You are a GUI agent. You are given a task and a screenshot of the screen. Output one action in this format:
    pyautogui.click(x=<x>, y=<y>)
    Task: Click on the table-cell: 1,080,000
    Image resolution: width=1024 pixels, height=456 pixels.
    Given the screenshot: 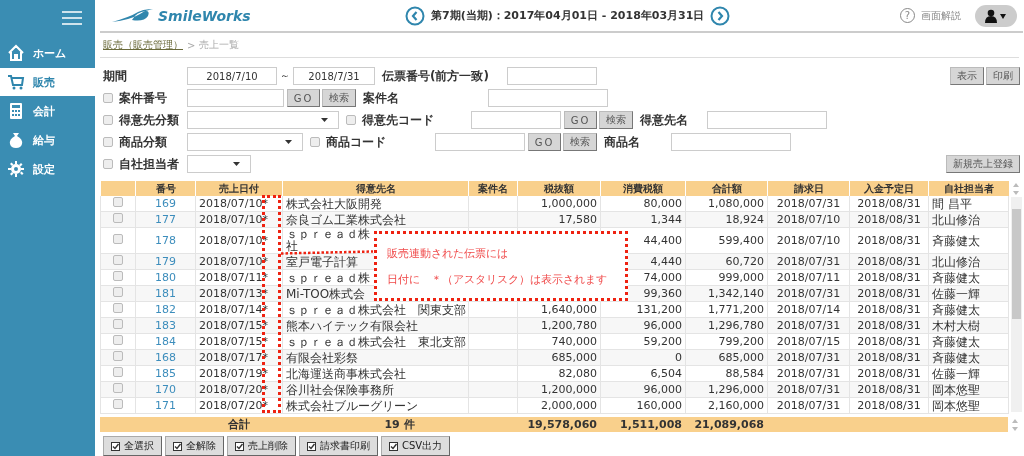 What is the action you would take?
    pyautogui.click(x=736, y=204)
    